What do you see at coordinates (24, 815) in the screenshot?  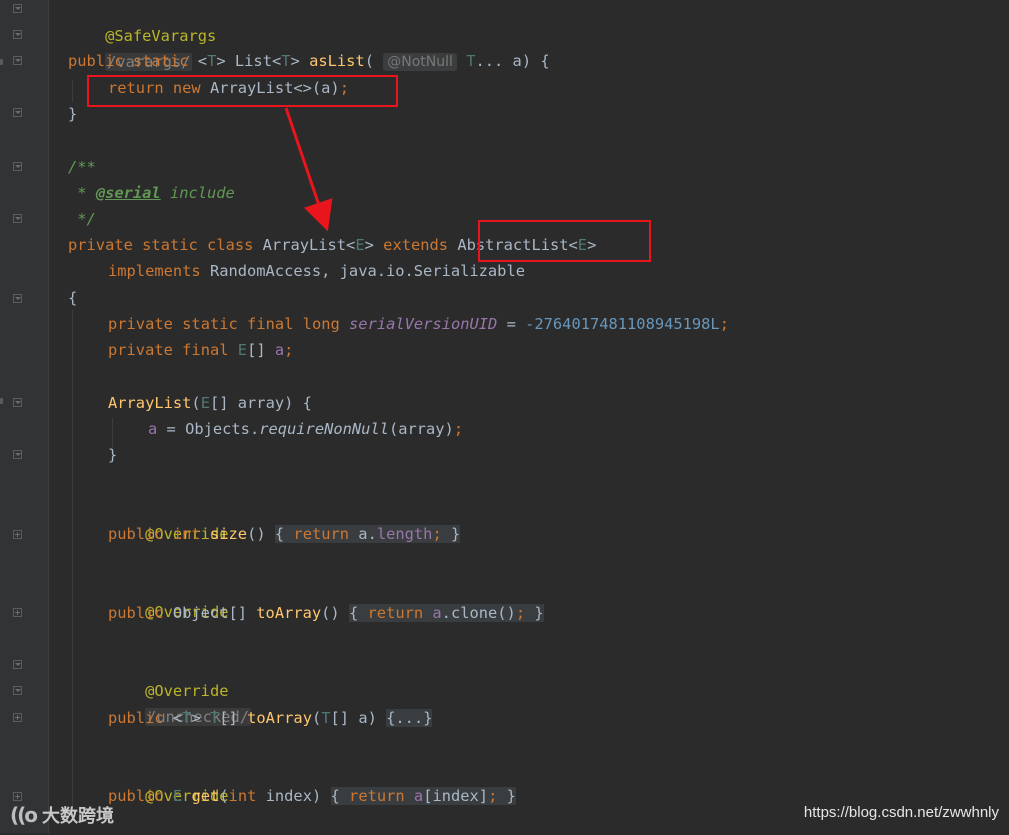 I see `watermark-logo-icon: ((o` at bounding box center [24, 815].